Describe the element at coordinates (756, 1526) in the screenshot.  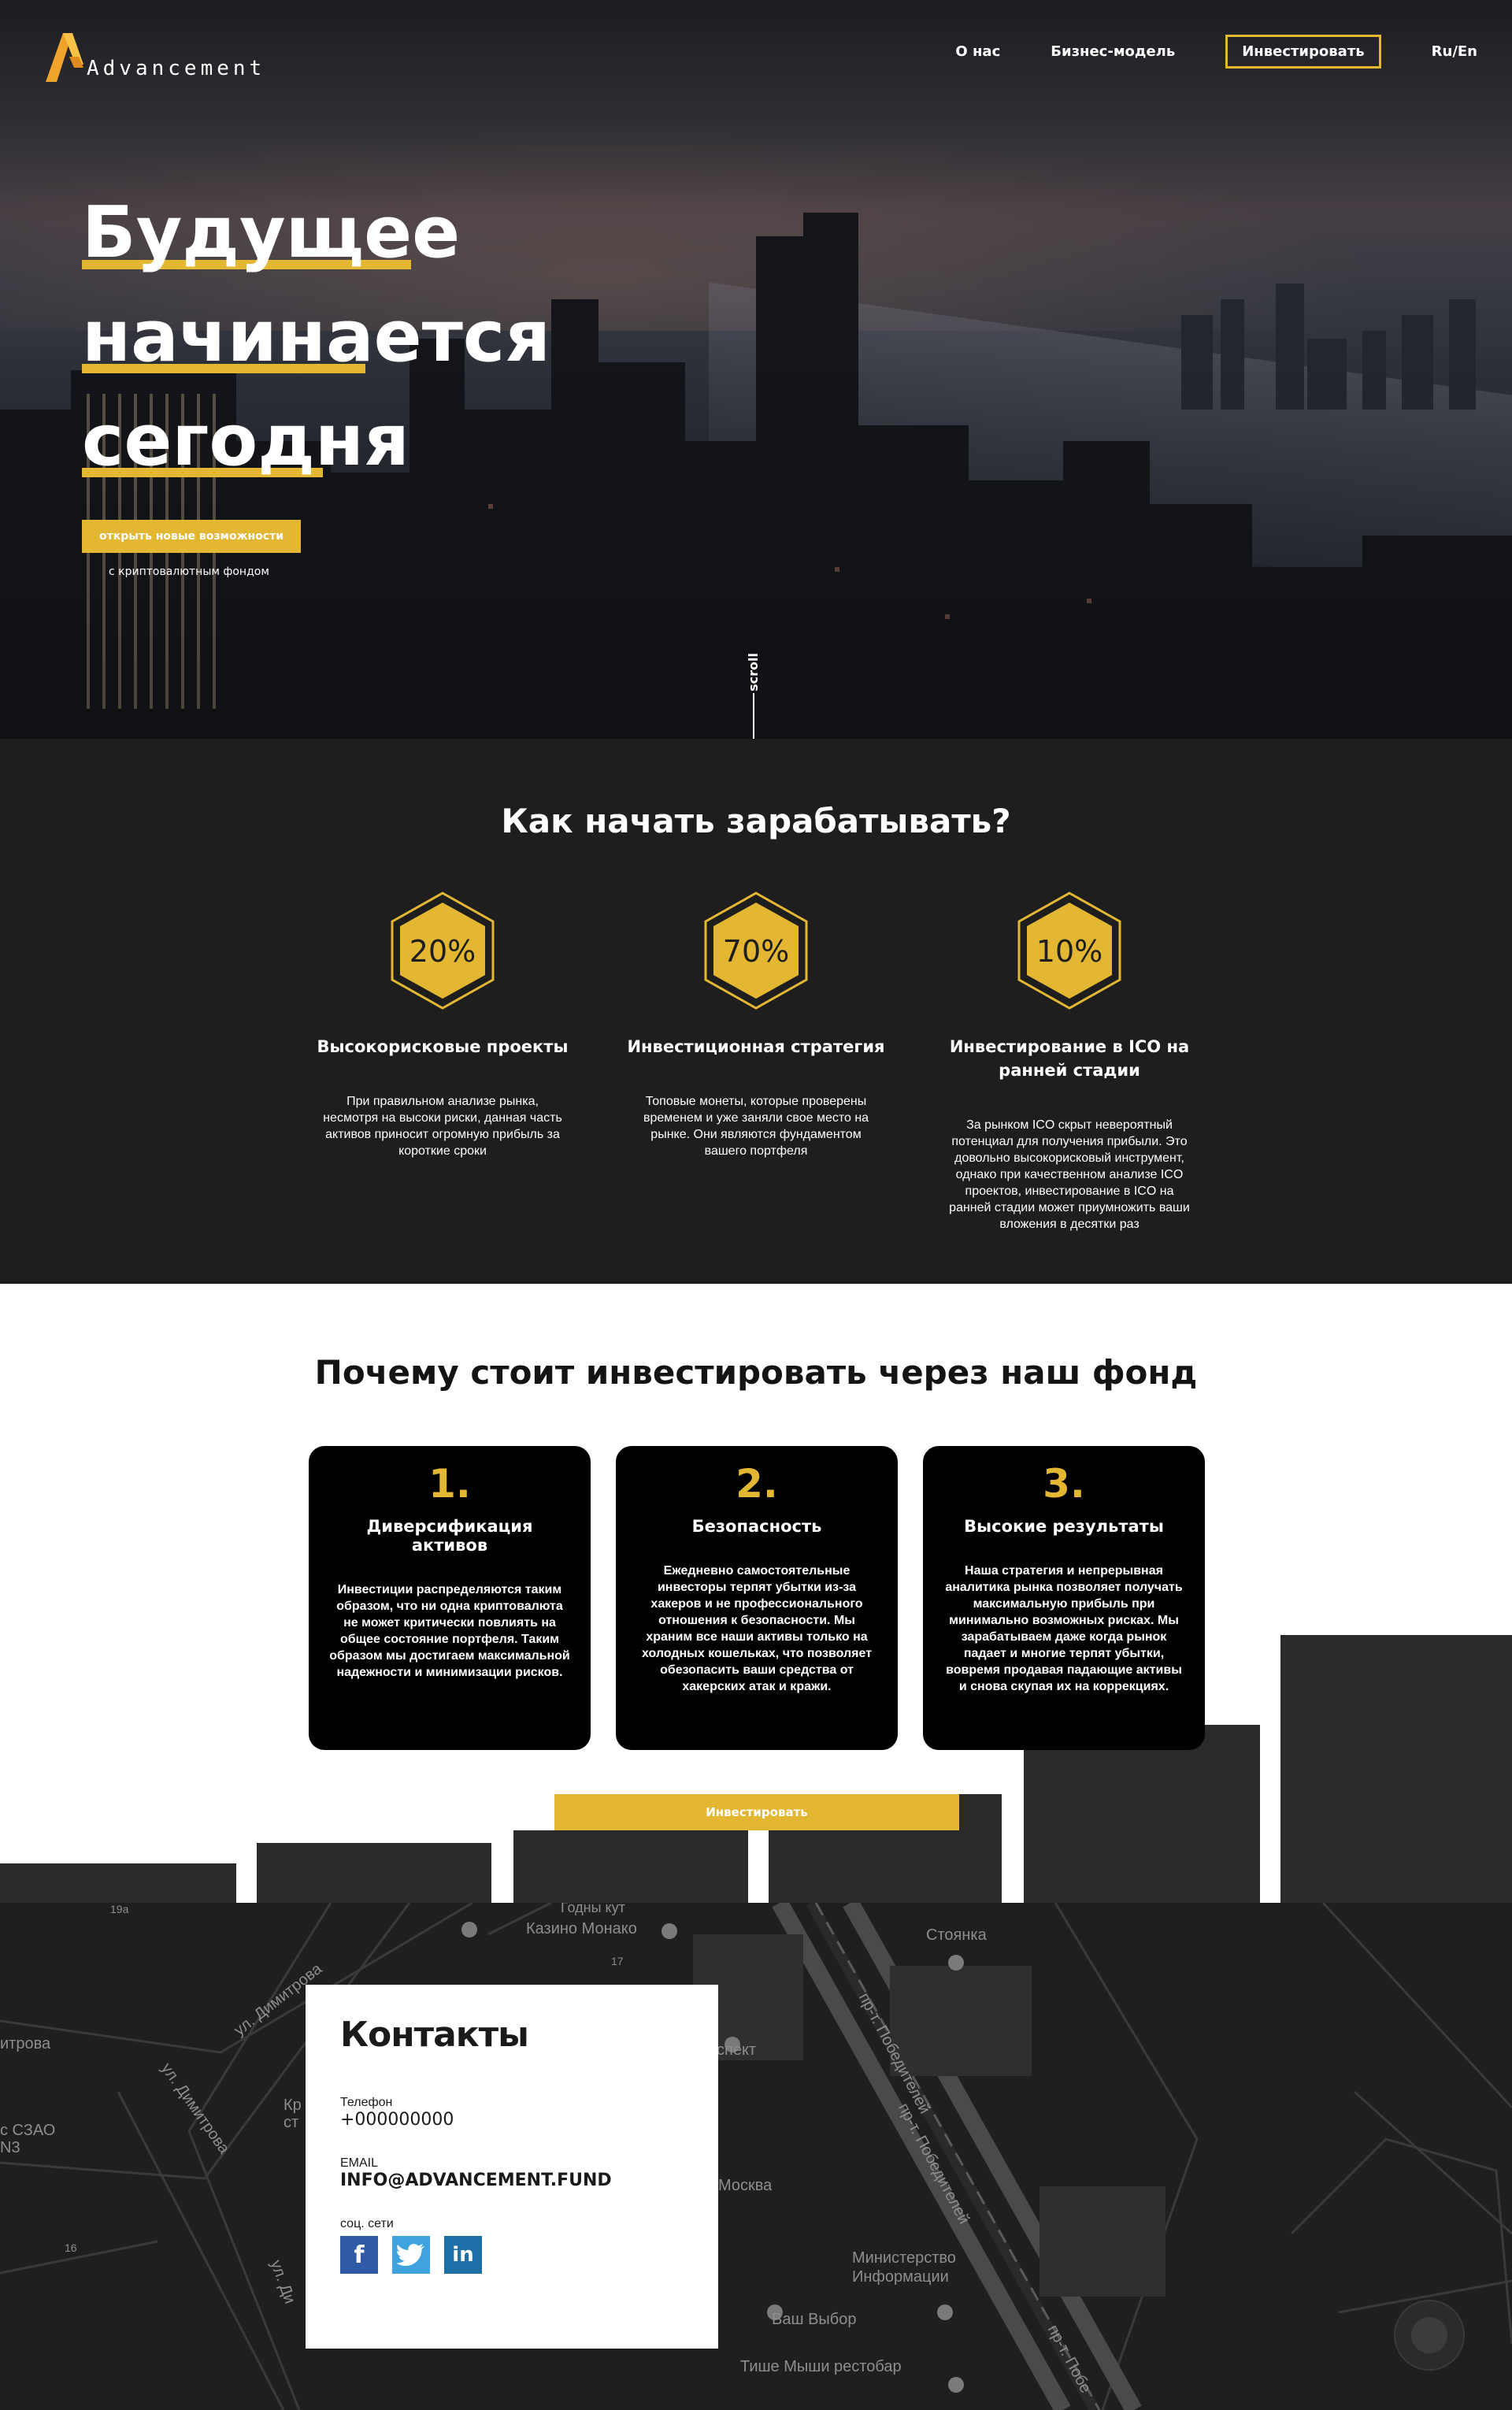
I see `card-title: Безопасность` at that location.